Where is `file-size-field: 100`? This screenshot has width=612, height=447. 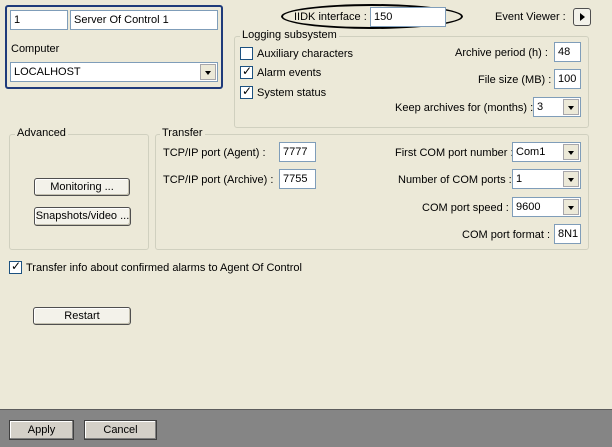 file-size-field: 100 is located at coordinates (567, 79).